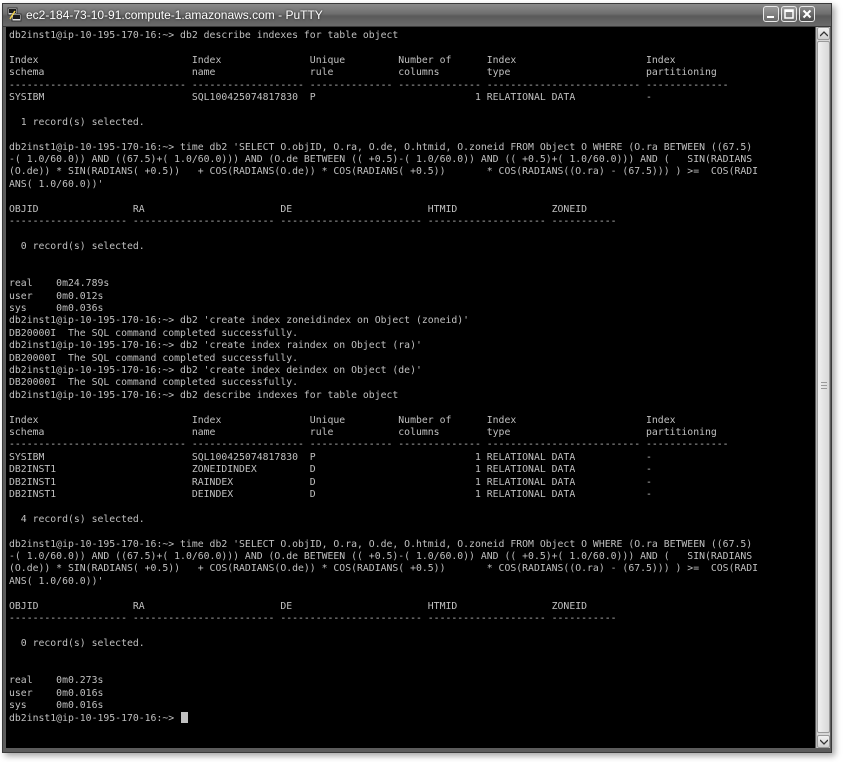 Image resolution: width=844 pixels, height=762 pixels. What do you see at coordinates (59, 284) in the screenshot?
I see `terminal-line: real 0m24.789s` at bounding box center [59, 284].